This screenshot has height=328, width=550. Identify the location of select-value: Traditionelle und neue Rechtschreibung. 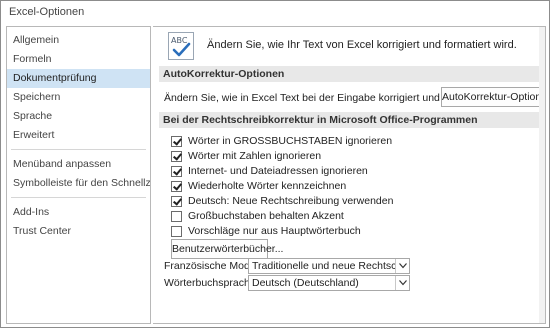
(330, 266).